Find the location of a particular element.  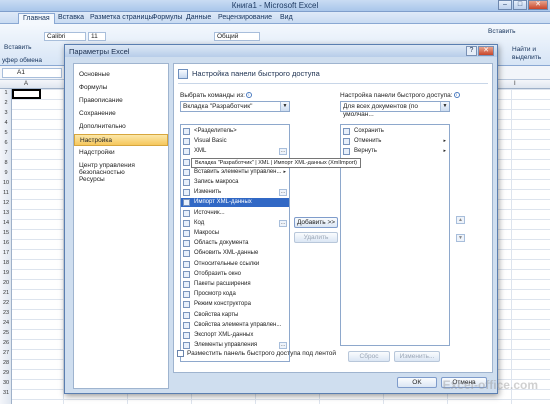

close-button: ✕ is located at coordinates (538, 5).